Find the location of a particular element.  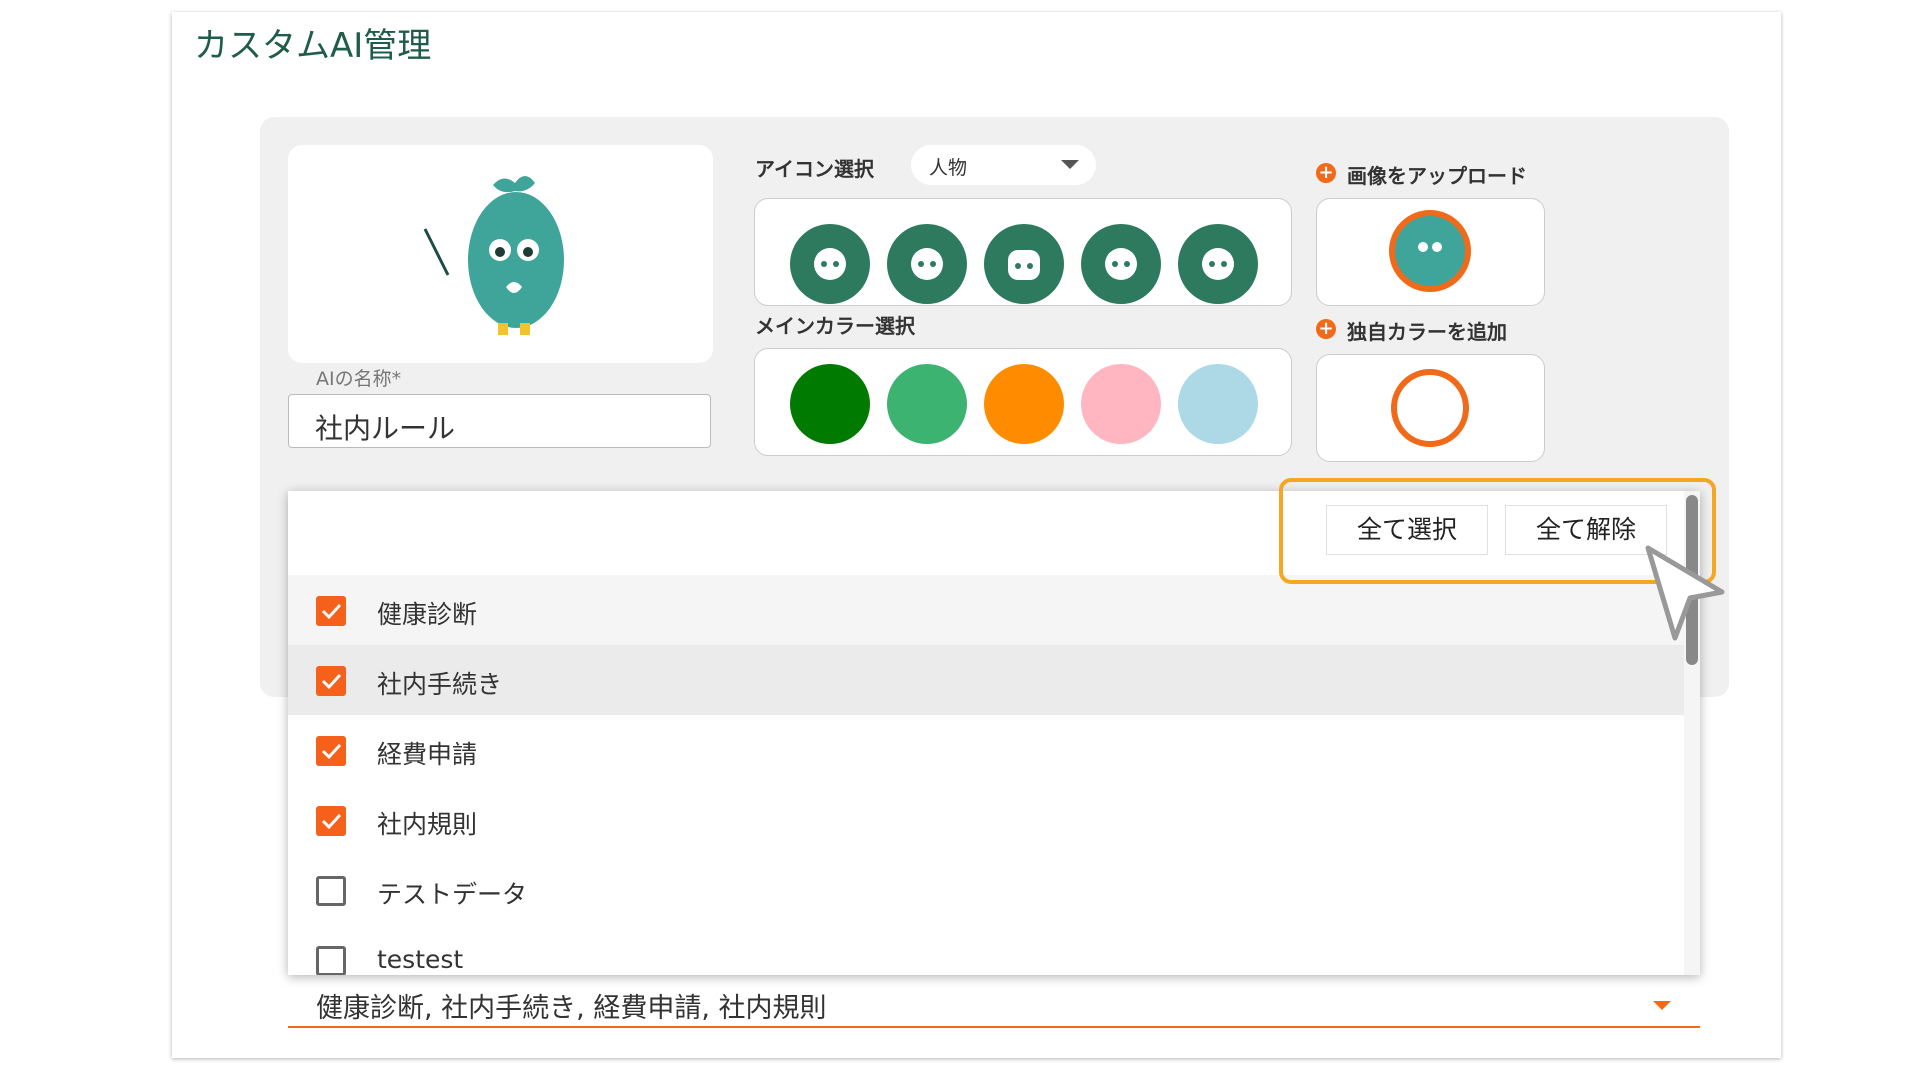

icon-category-select: 人物 is located at coordinates (1003, 165).